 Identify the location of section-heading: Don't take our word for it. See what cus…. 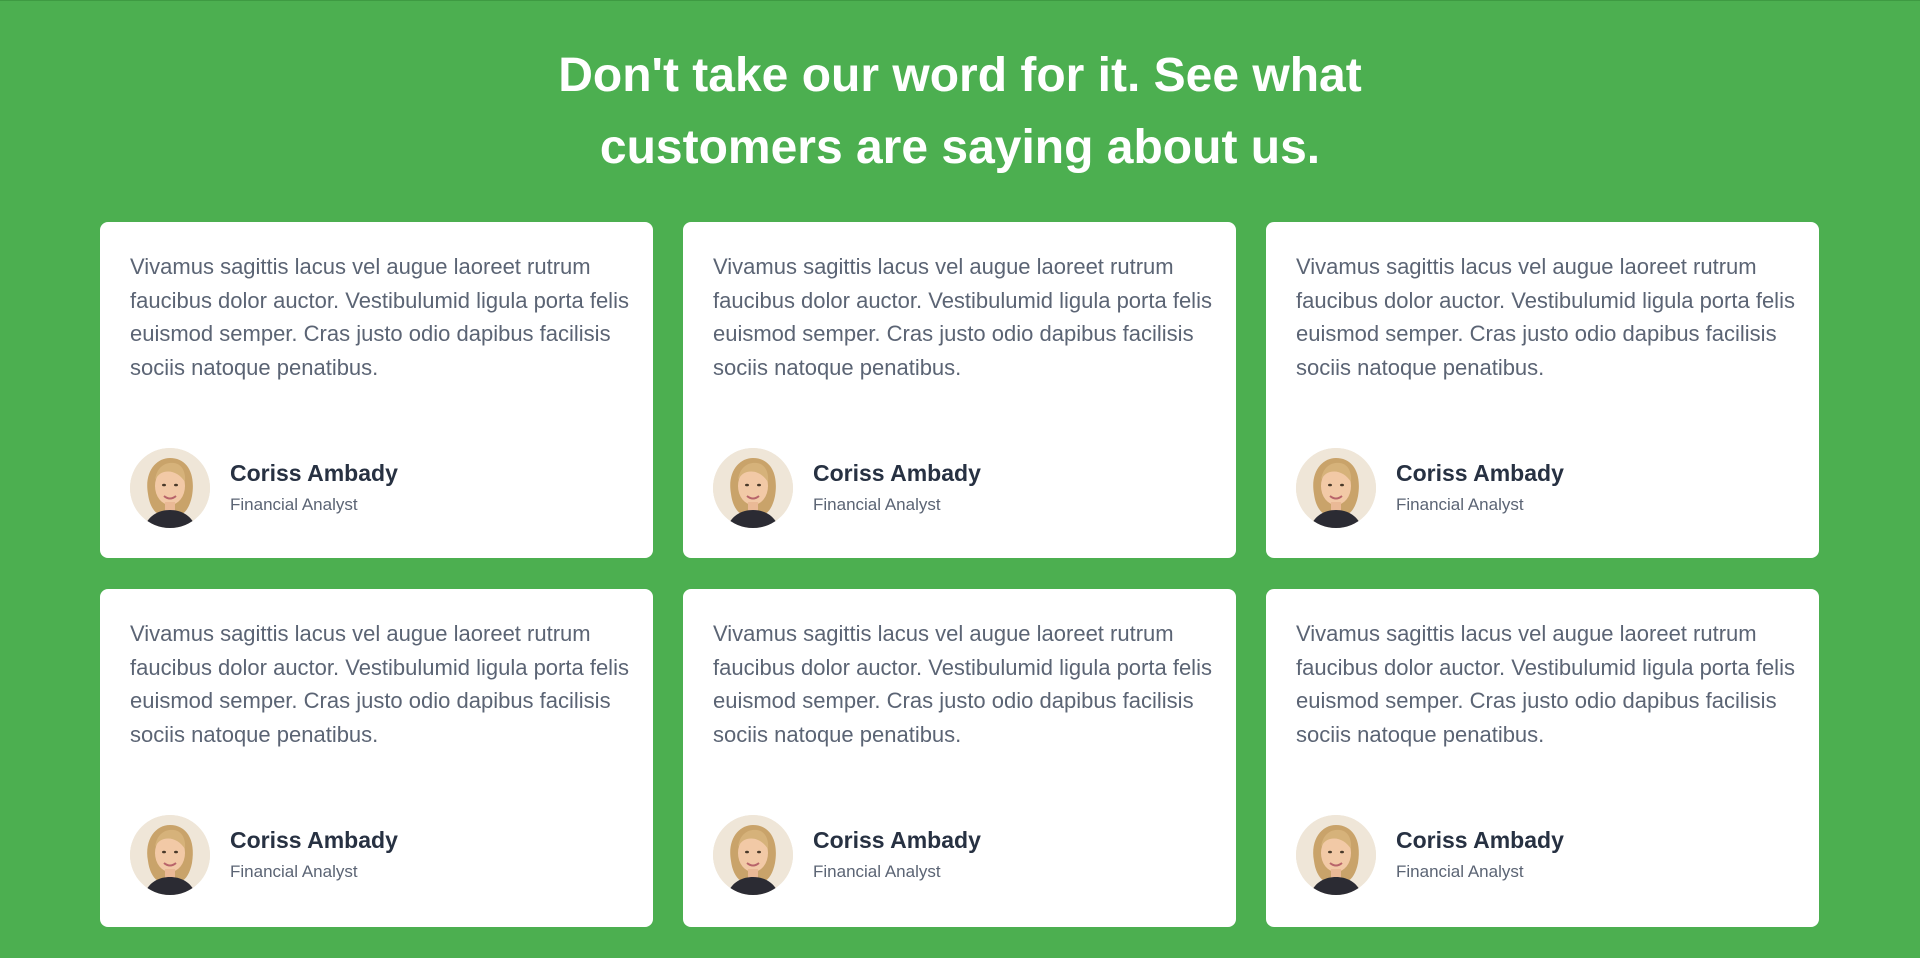
(960, 112).